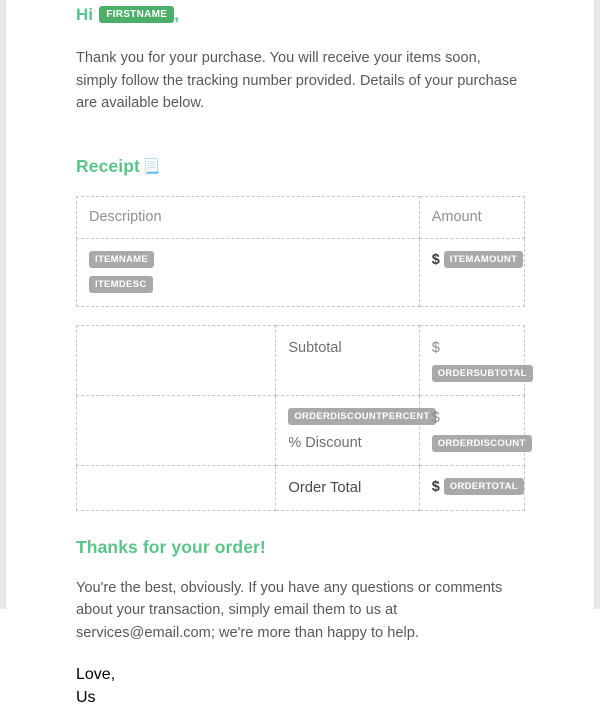 This screenshot has width=600, height=709. Describe the element at coordinates (108, 166) in the screenshot. I see `receipt-heading-text: Receipt` at that location.